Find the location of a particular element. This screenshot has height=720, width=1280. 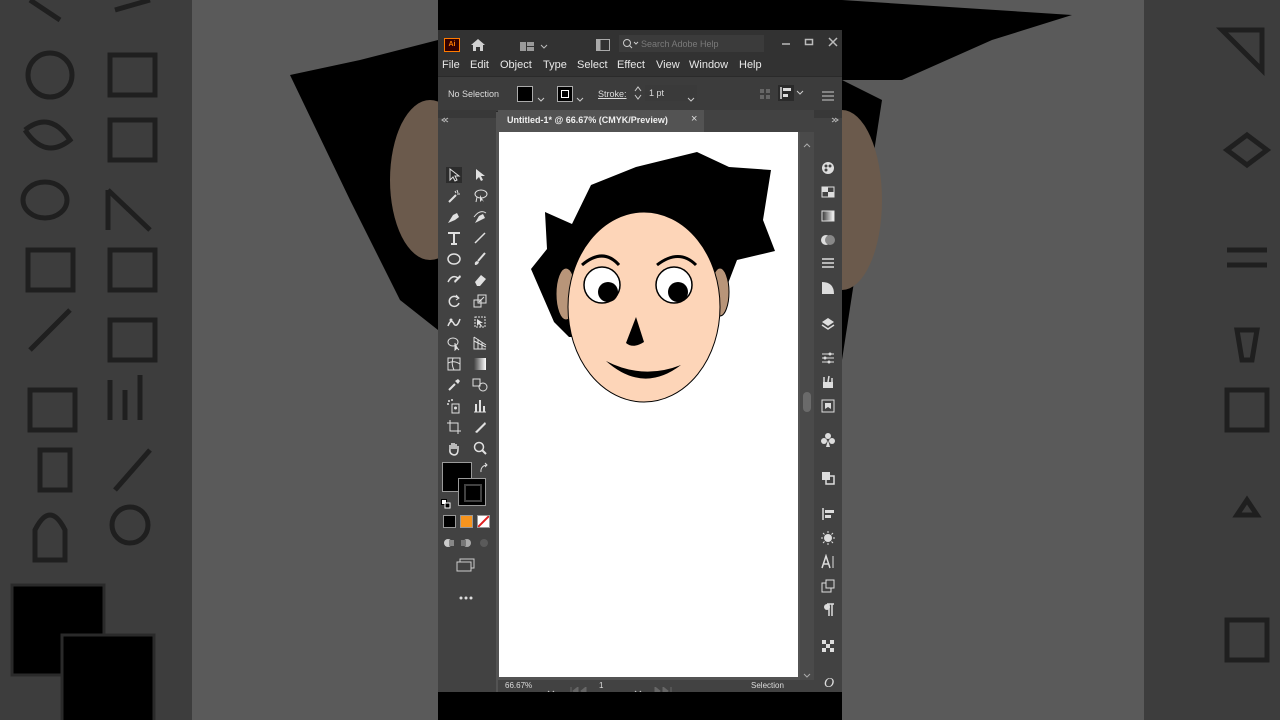

menu-view: View is located at coordinates (668, 65).